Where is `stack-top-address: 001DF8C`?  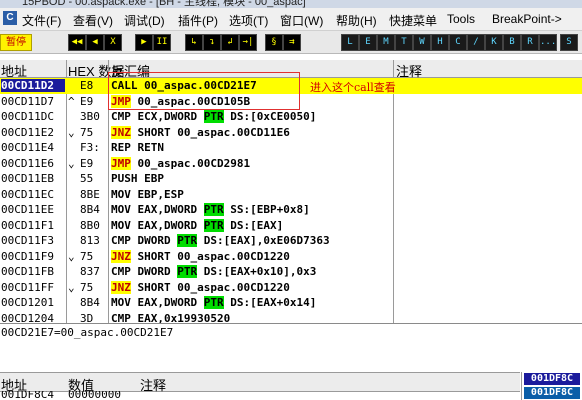 stack-top-address: 001DF8C is located at coordinates (552, 379).